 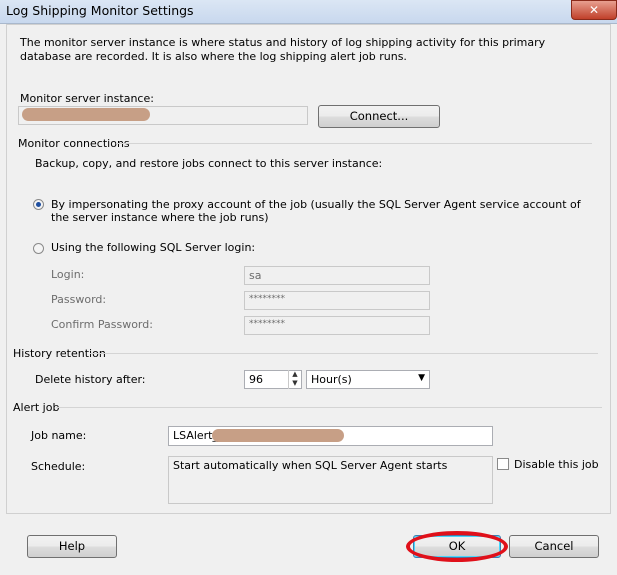 I want to click on delete-history-label: Delete history after:, so click(x=90, y=379).